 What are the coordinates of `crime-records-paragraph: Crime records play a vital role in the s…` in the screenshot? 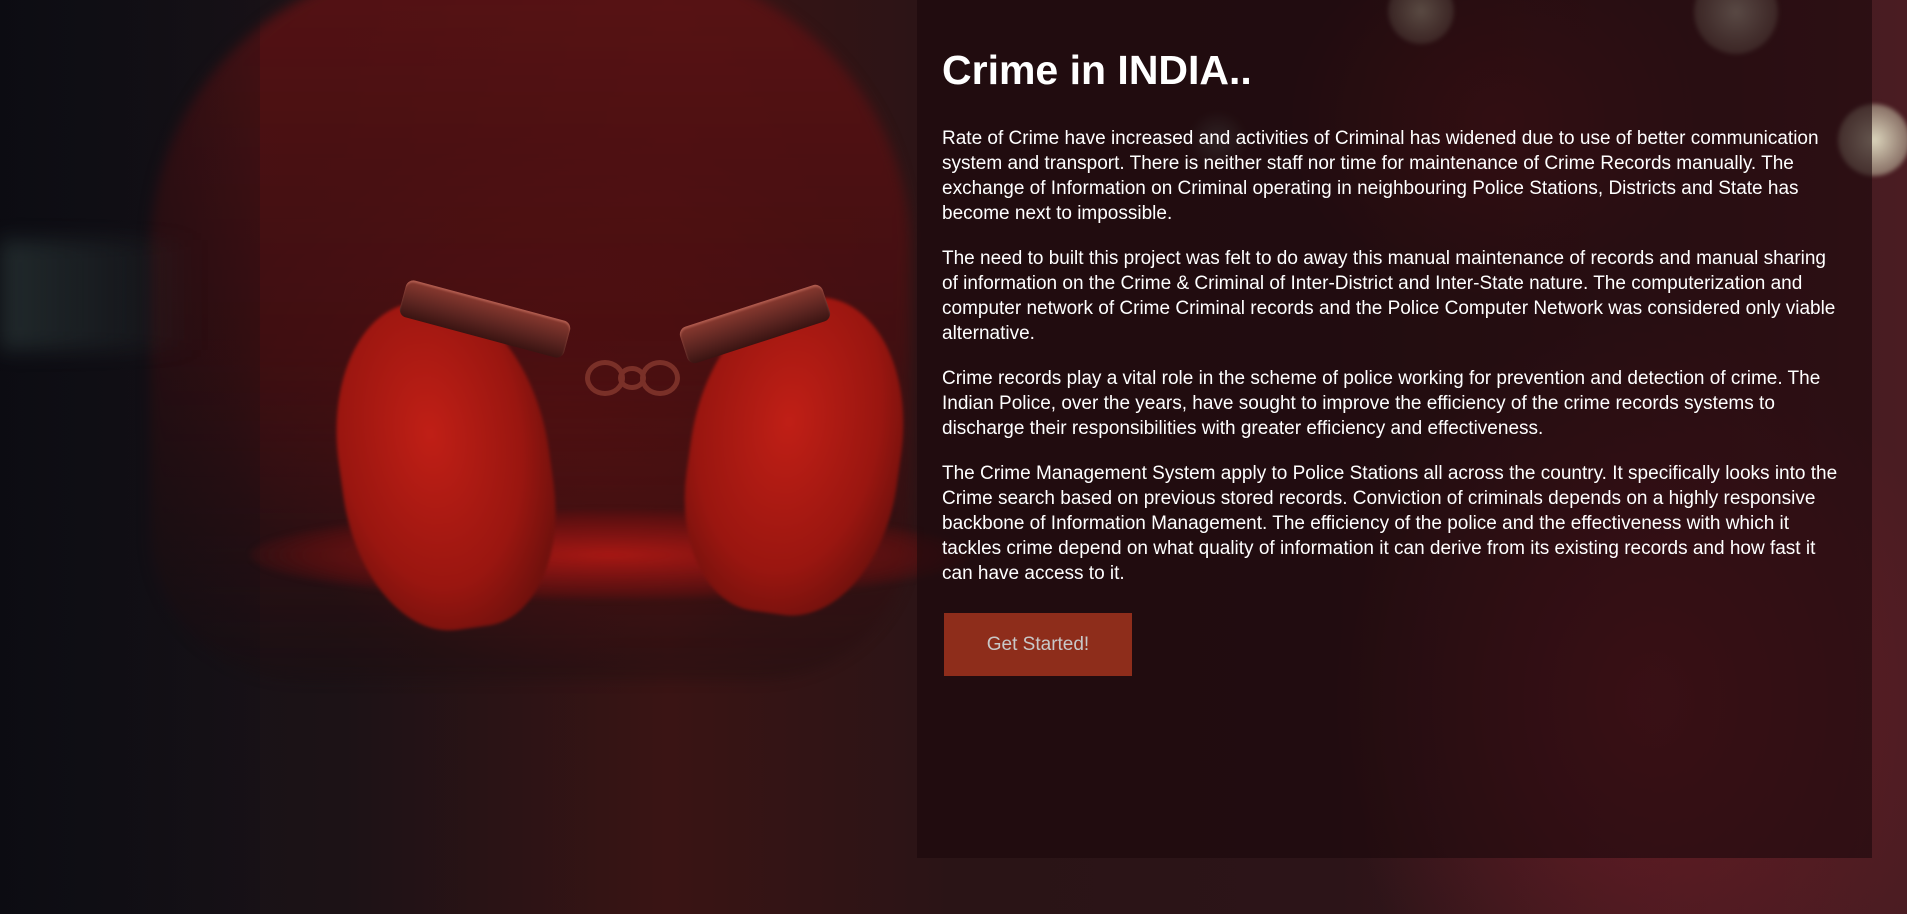 It's located at (1381, 403).